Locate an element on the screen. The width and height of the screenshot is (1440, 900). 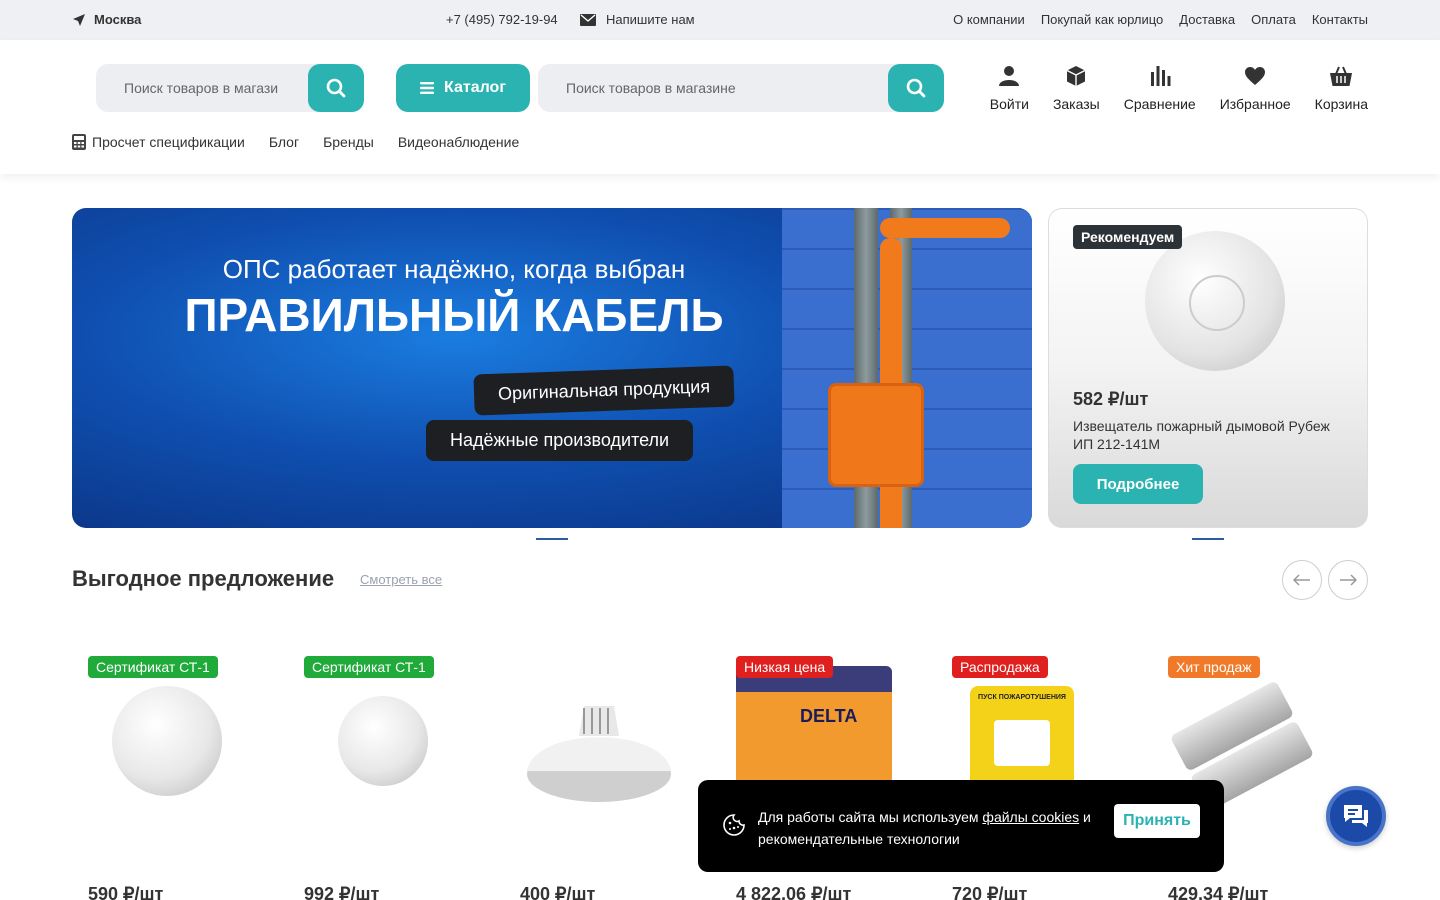
link-payment: Оплата is located at coordinates (1273, 19).